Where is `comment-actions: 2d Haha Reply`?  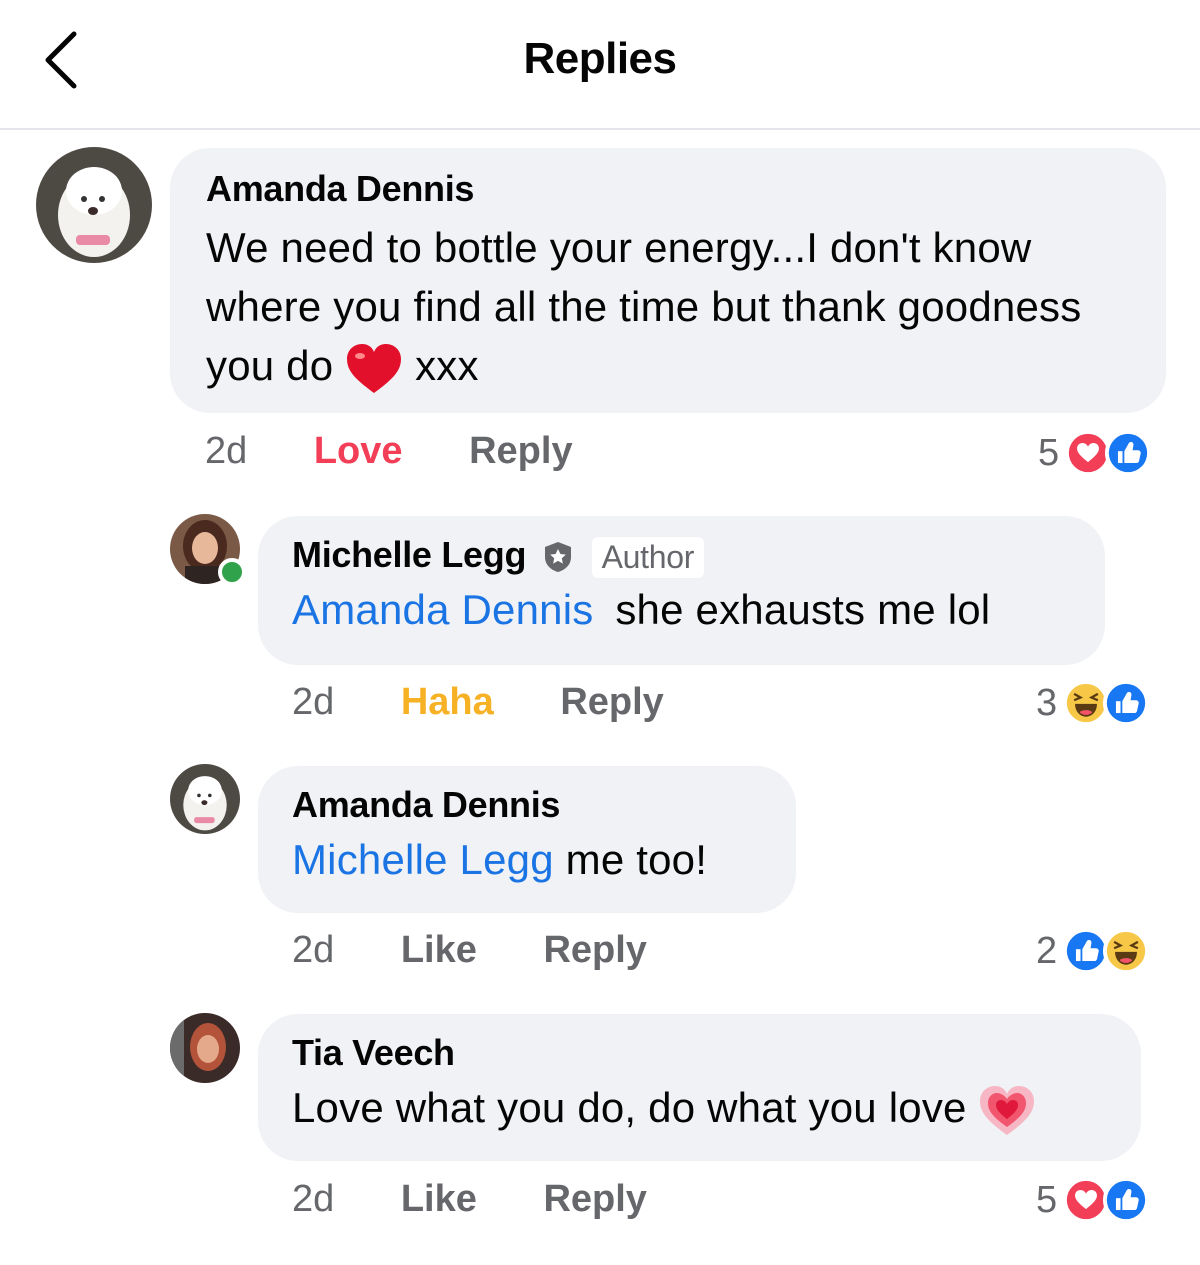
comment-actions: 2d Haha Reply is located at coordinates (478, 702).